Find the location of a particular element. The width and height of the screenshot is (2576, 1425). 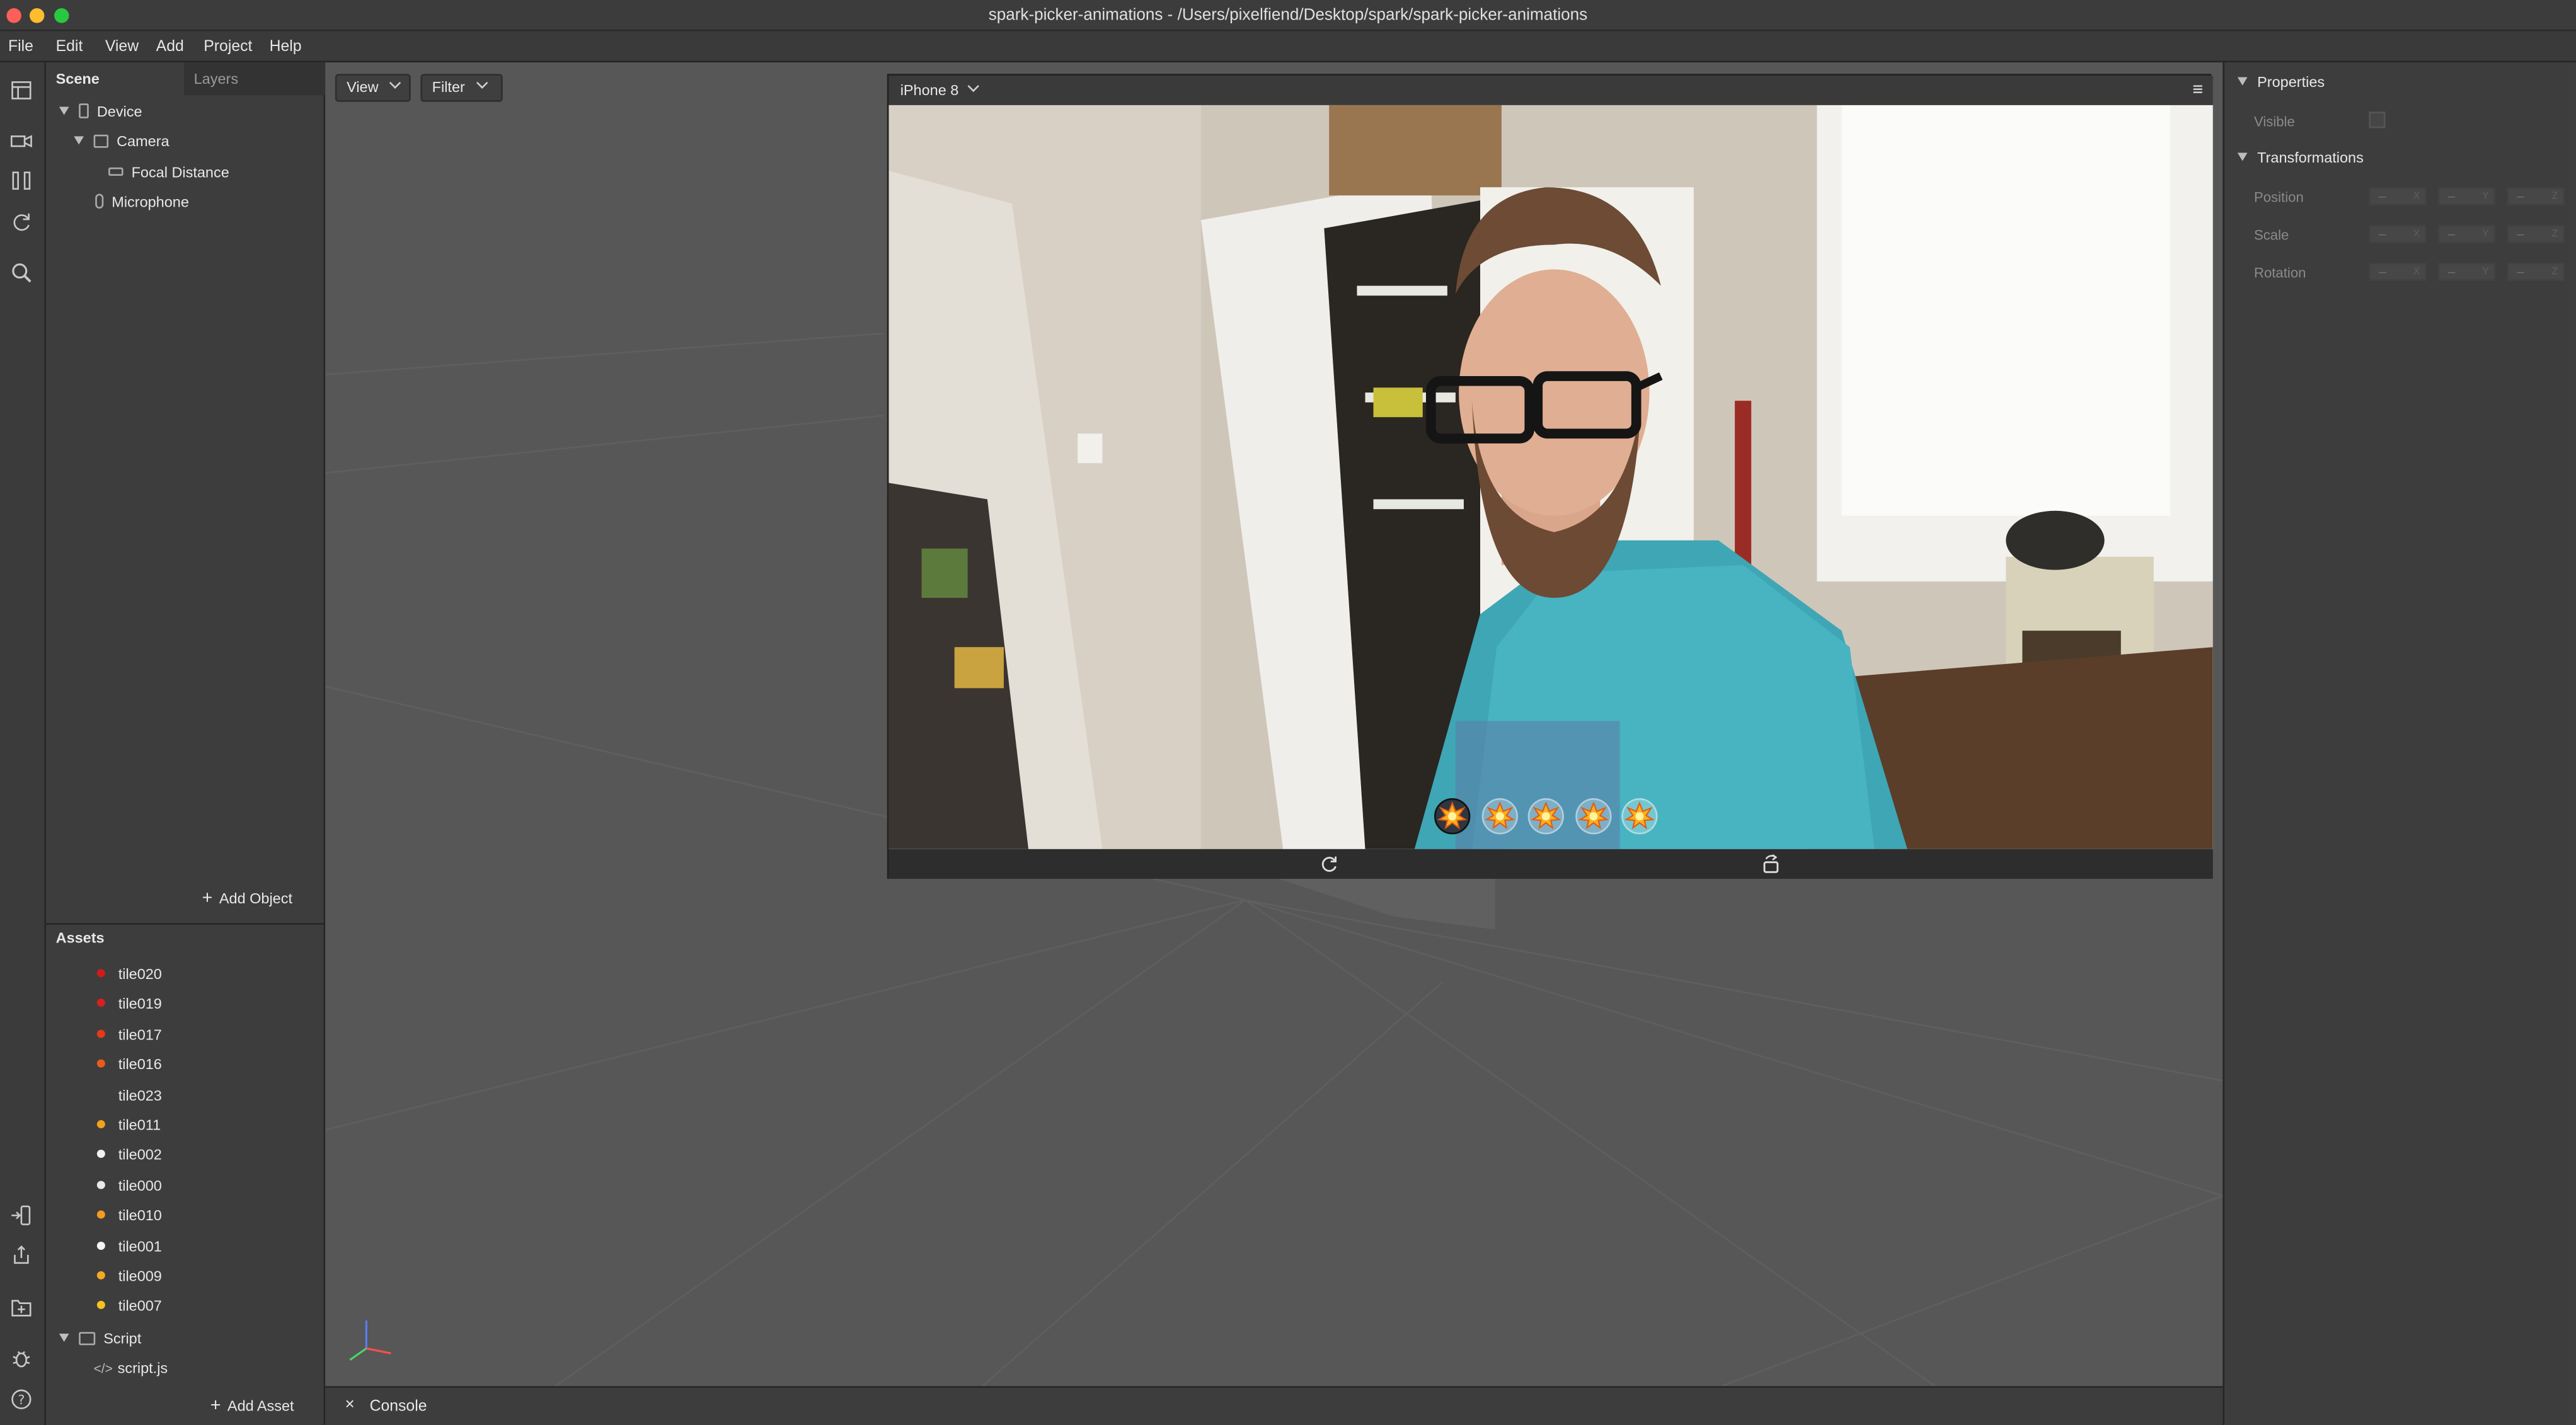

asset-item: tile009 is located at coordinates (129, 1276).